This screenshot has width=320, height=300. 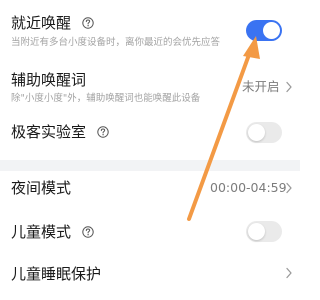 I want to click on kid-mode-toggle, so click(x=264, y=231).